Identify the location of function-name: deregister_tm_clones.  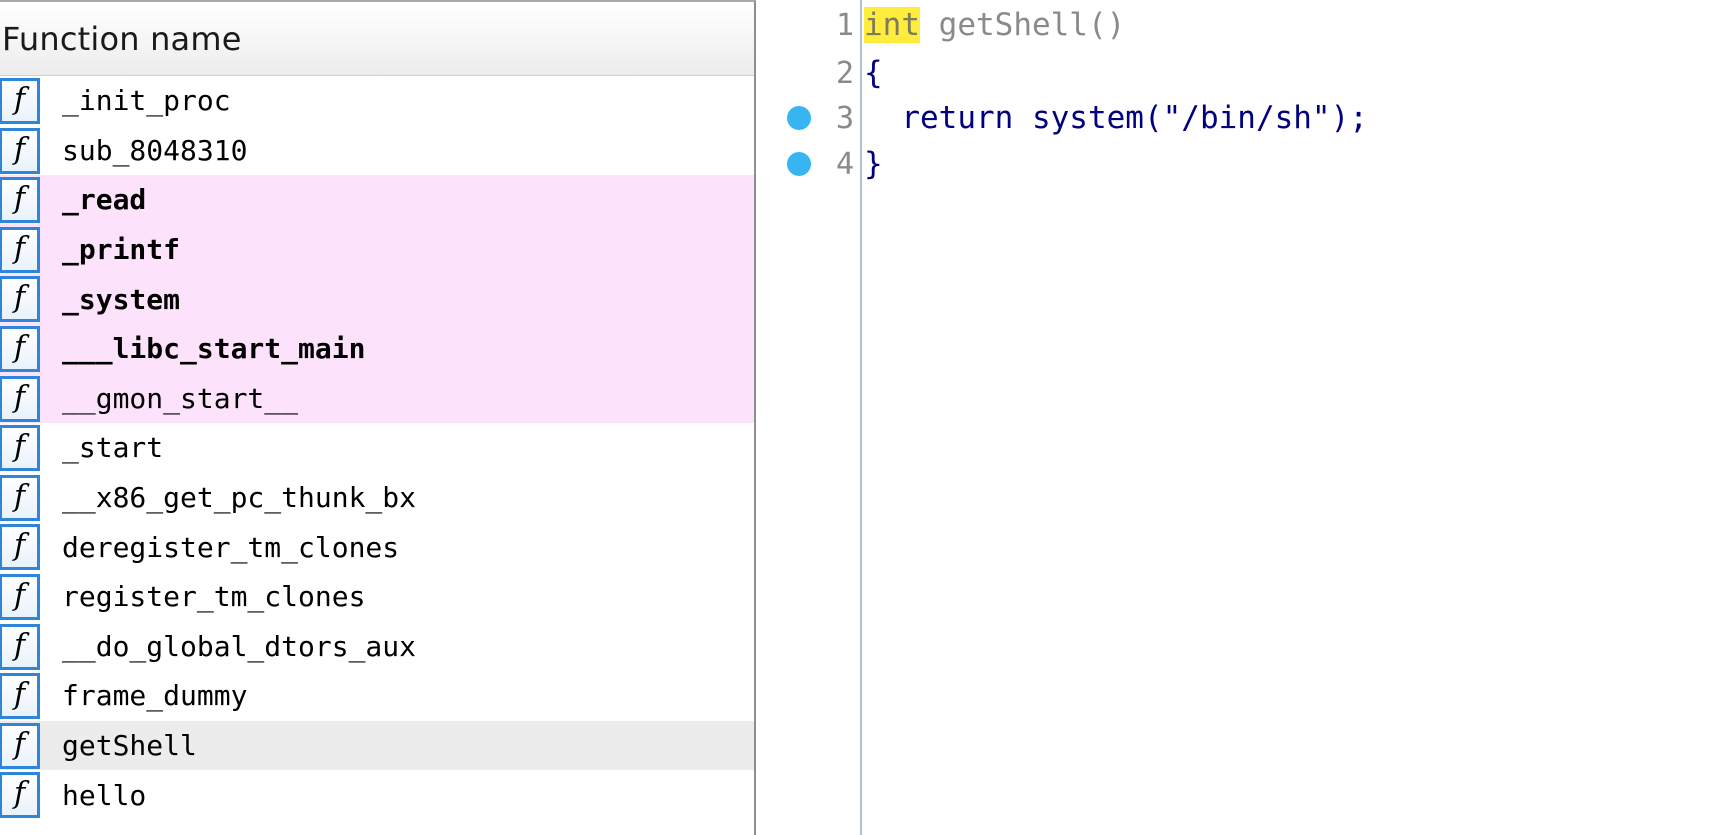
(231, 547).